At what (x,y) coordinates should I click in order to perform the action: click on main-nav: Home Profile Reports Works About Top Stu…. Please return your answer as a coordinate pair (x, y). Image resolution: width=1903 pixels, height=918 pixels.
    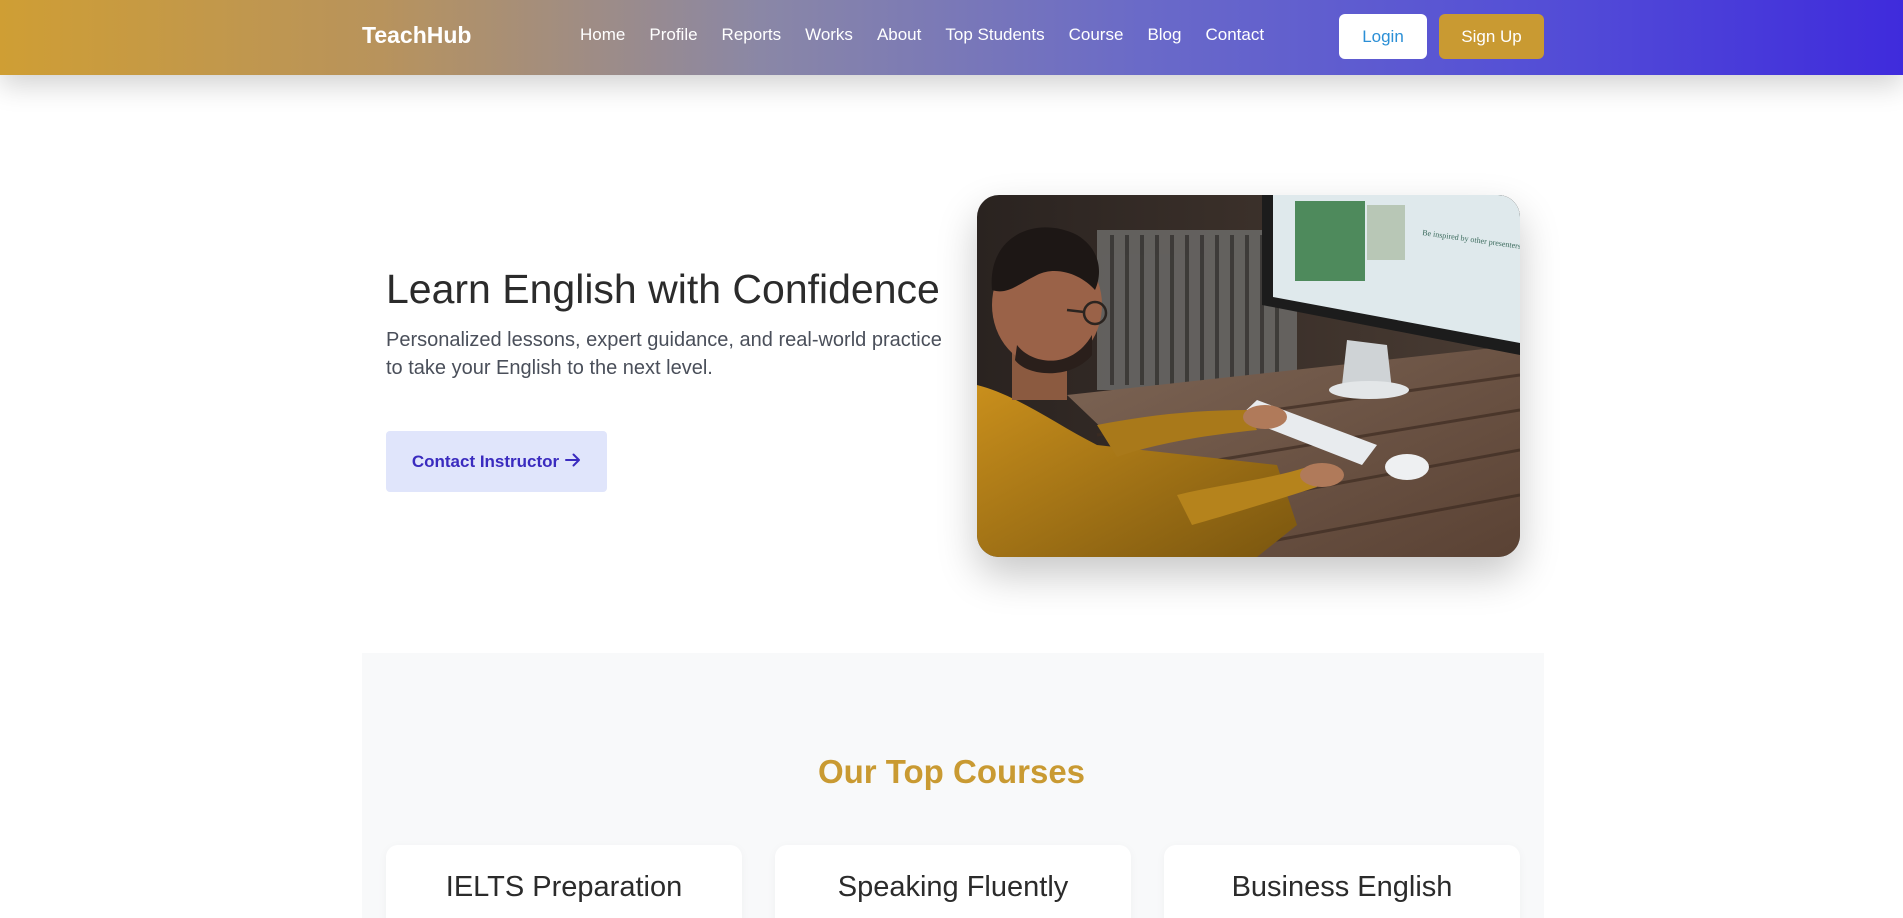
    Looking at the image, I should click on (934, 35).